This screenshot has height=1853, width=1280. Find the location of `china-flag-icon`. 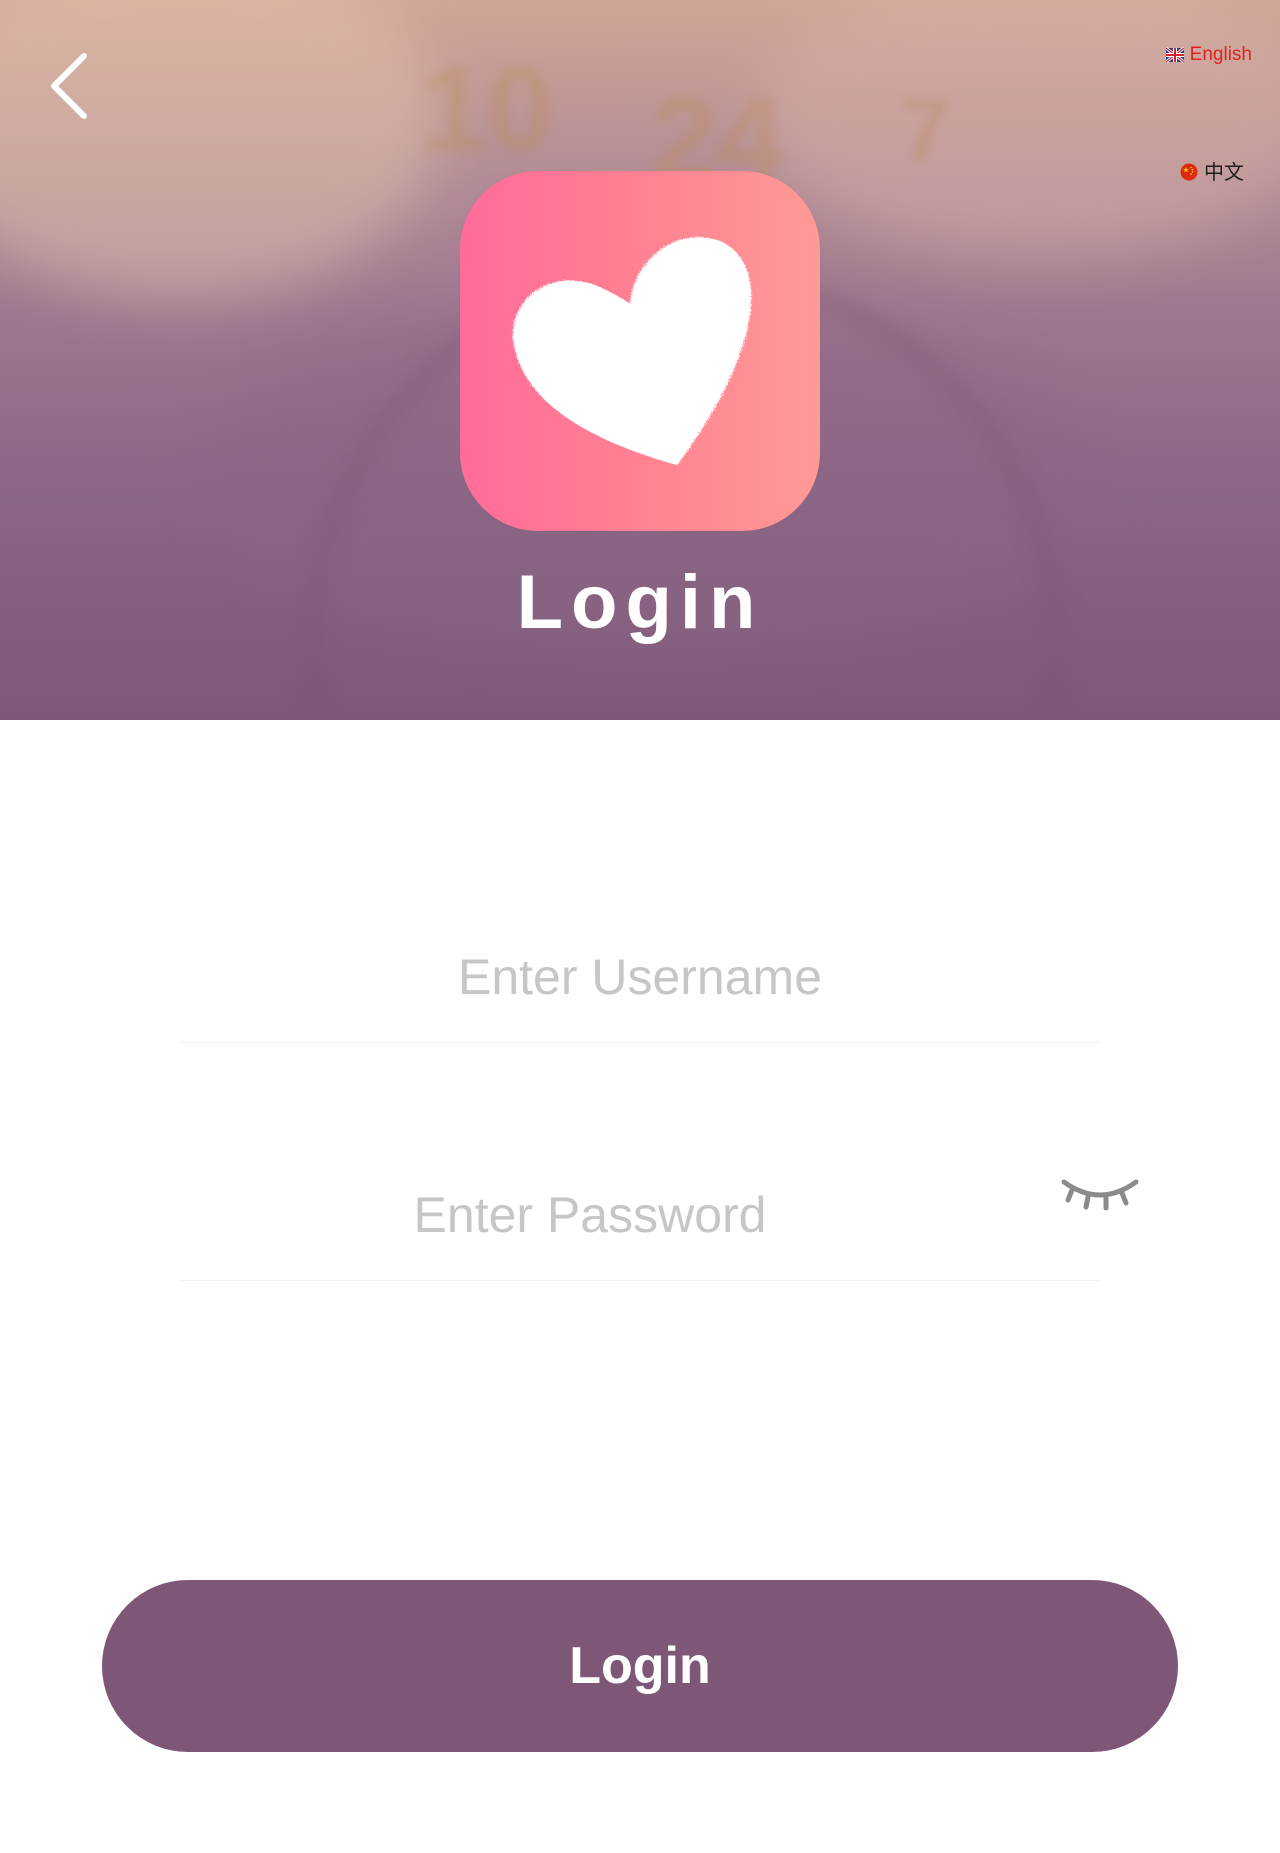

china-flag-icon is located at coordinates (1189, 171).